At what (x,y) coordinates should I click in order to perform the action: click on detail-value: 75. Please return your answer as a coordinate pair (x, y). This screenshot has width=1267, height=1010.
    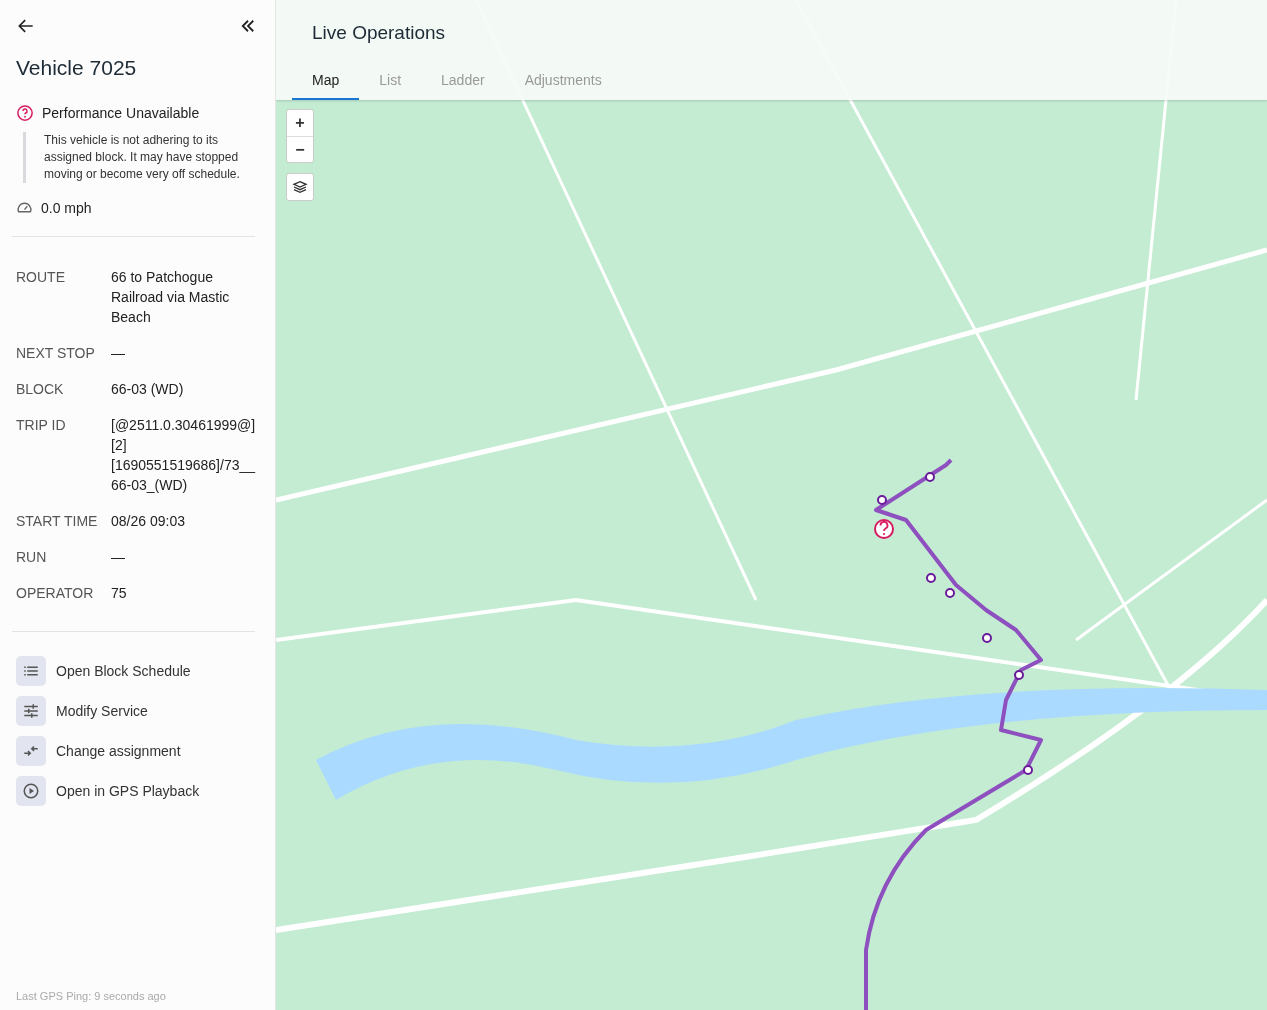
    Looking at the image, I should click on (119, 593).